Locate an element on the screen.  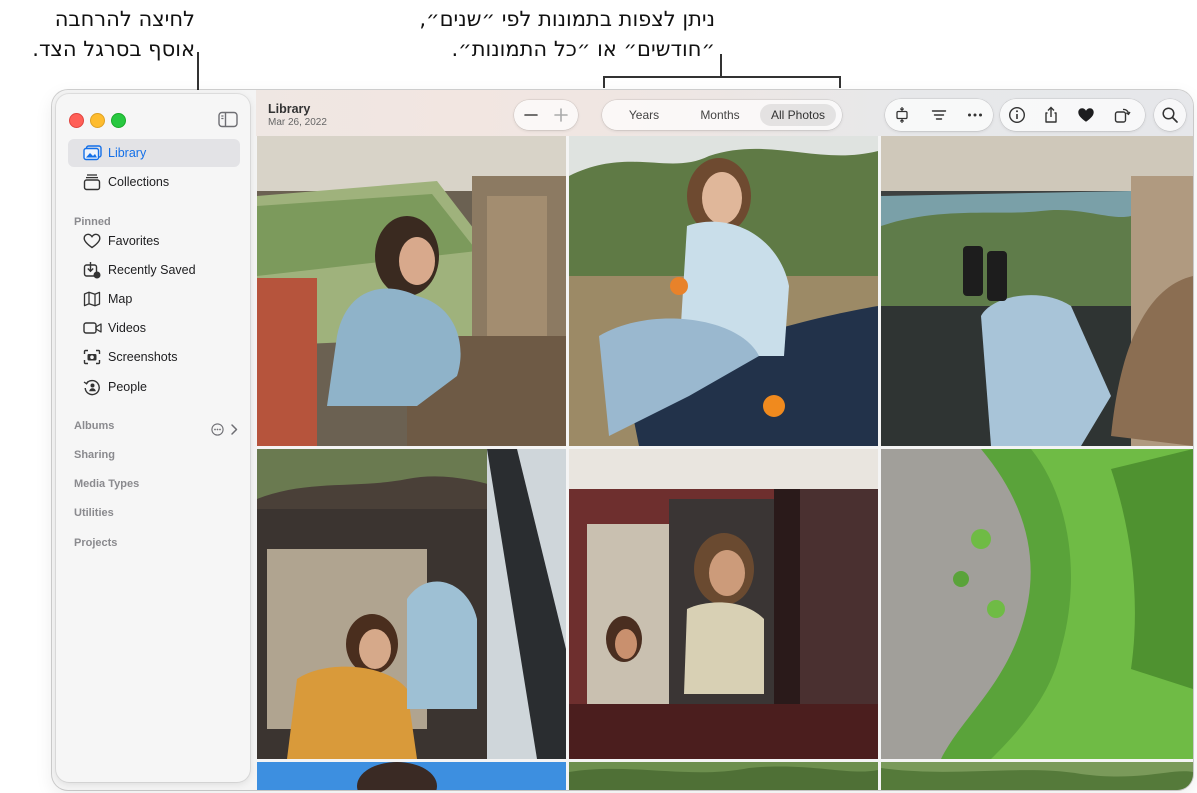
callout-view-hint-line1: ניתן לצפות בתמונות לפי ״שנים״, is located at coordinates (567, 19).